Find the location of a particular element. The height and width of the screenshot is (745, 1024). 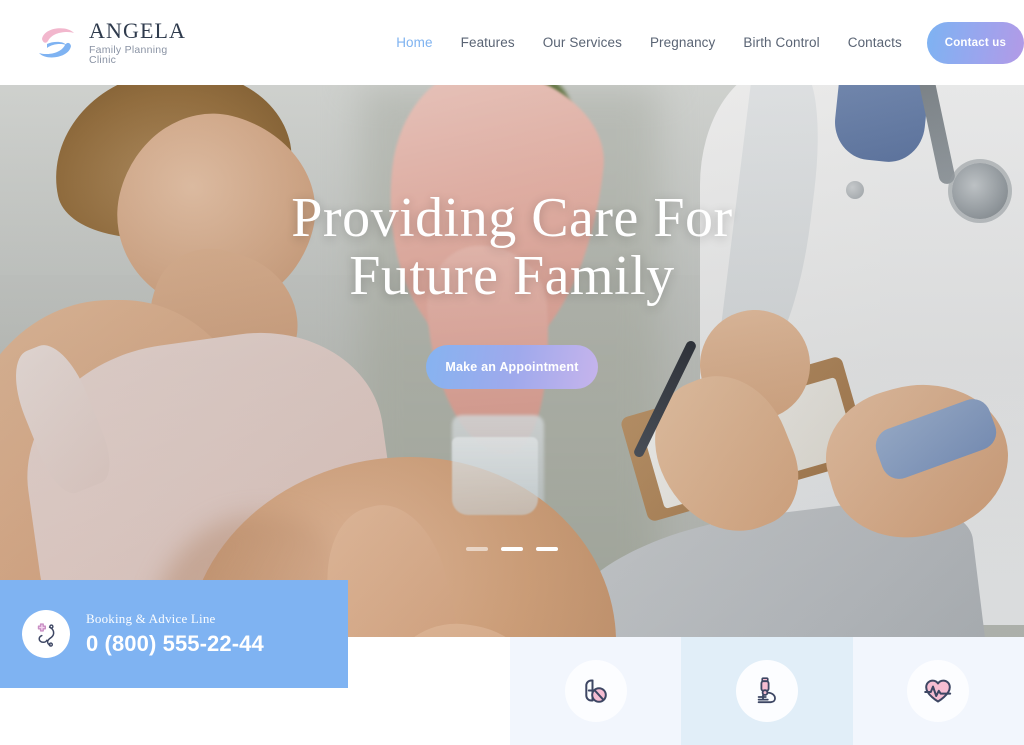

booking-advice-bar: Booking & Advice Line 0 (800) 555-22-44 is located at coordinates (174, 634).